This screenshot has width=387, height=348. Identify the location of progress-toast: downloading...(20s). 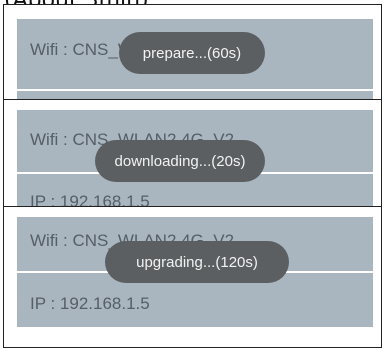
(180, 161).